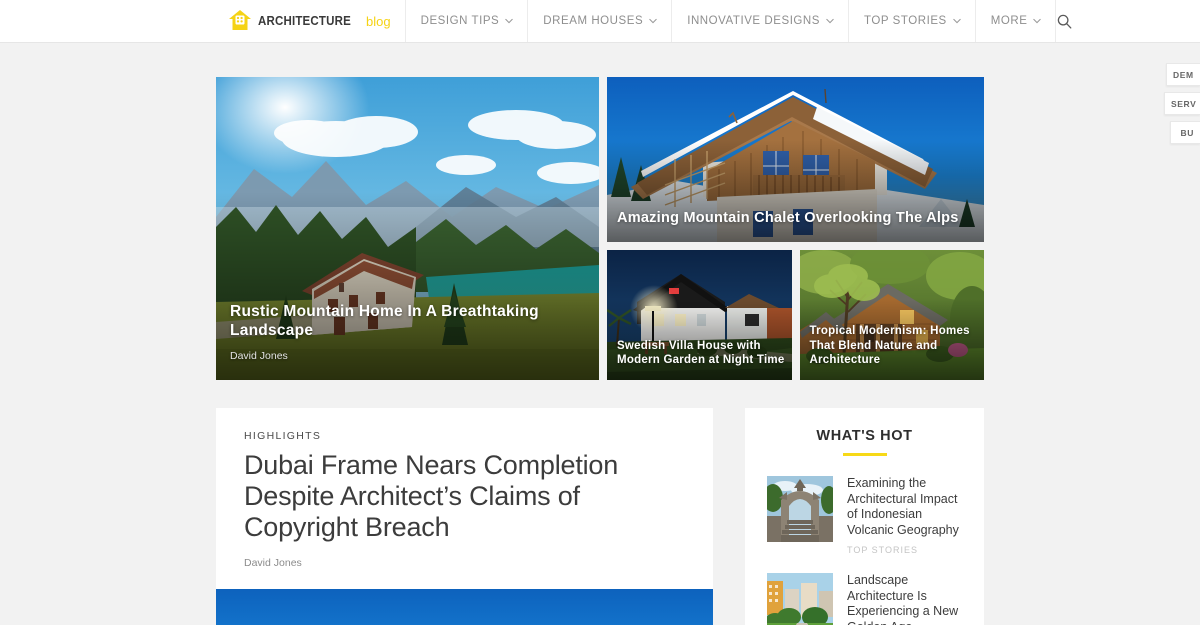 This screenshot has width=1200, height=625. I want to click on article-kicker: HIGHLIGHTS, so click(283, 436).